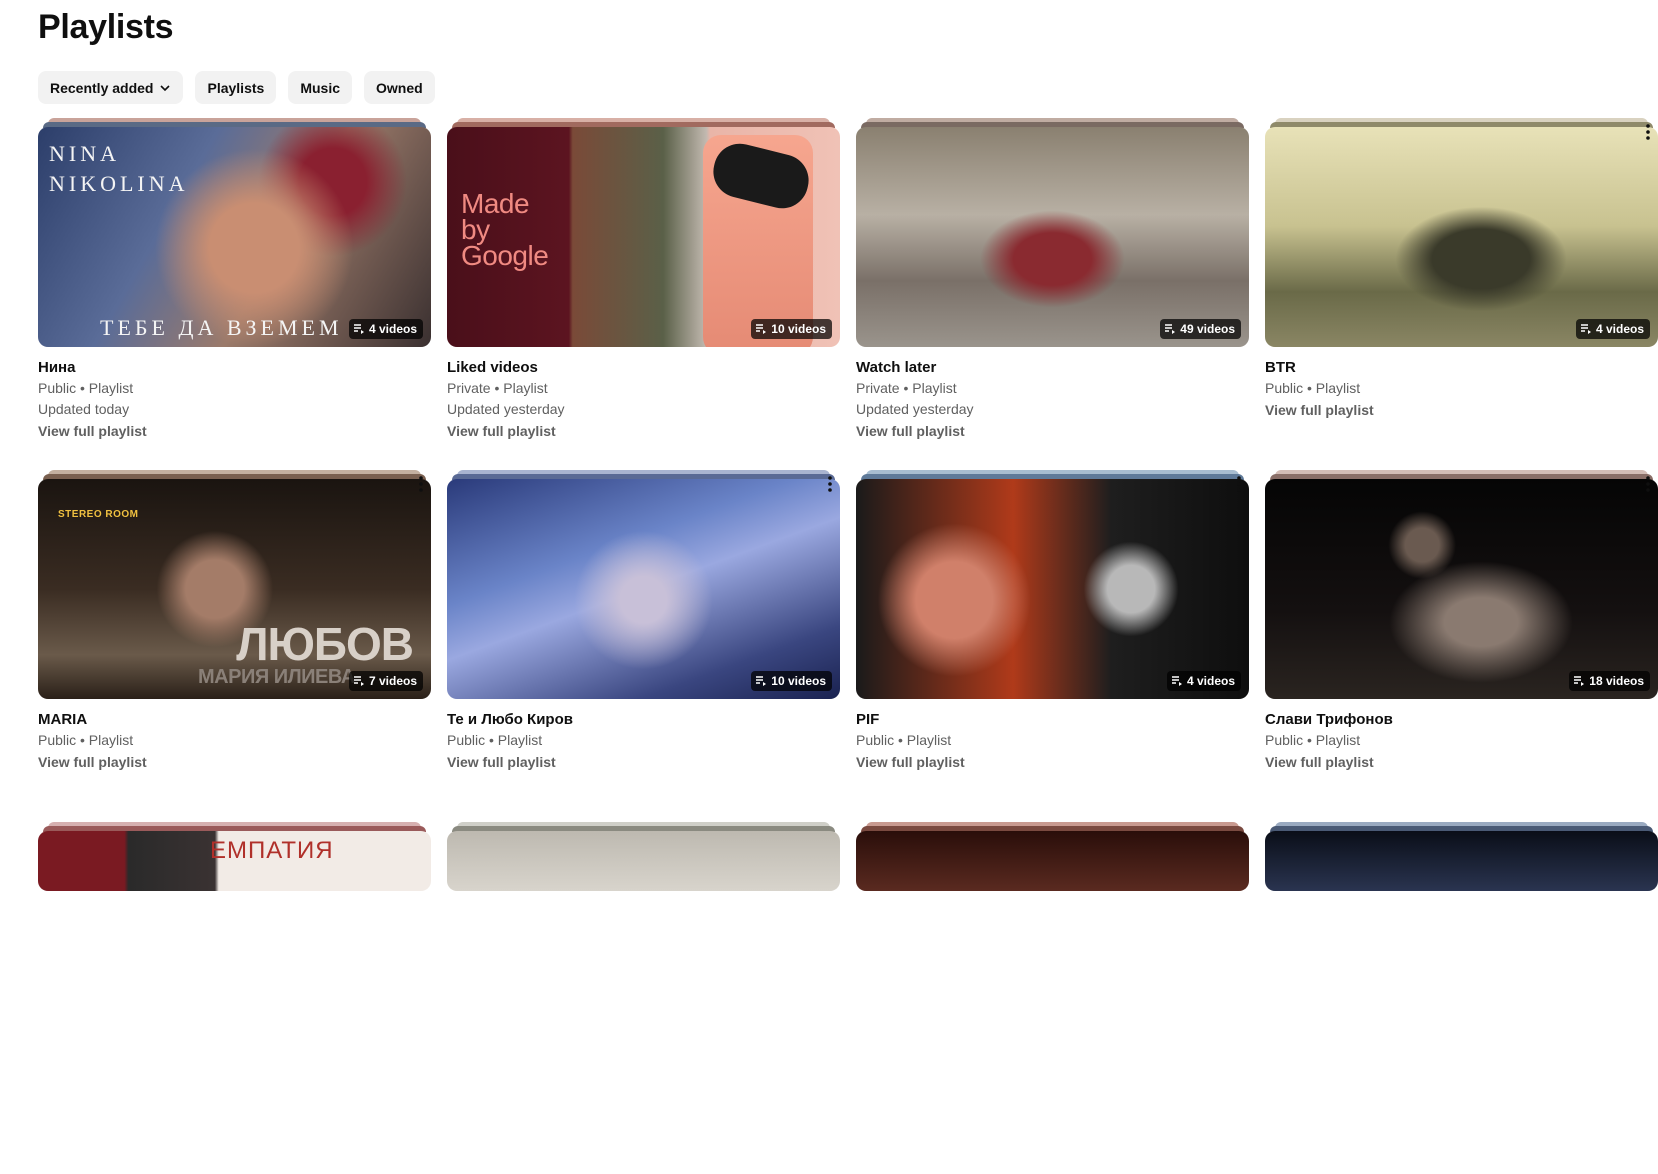  Describe the element at coordinates (1207, 329) in the screenshot. I see `video-count: 49 videos` at that location.